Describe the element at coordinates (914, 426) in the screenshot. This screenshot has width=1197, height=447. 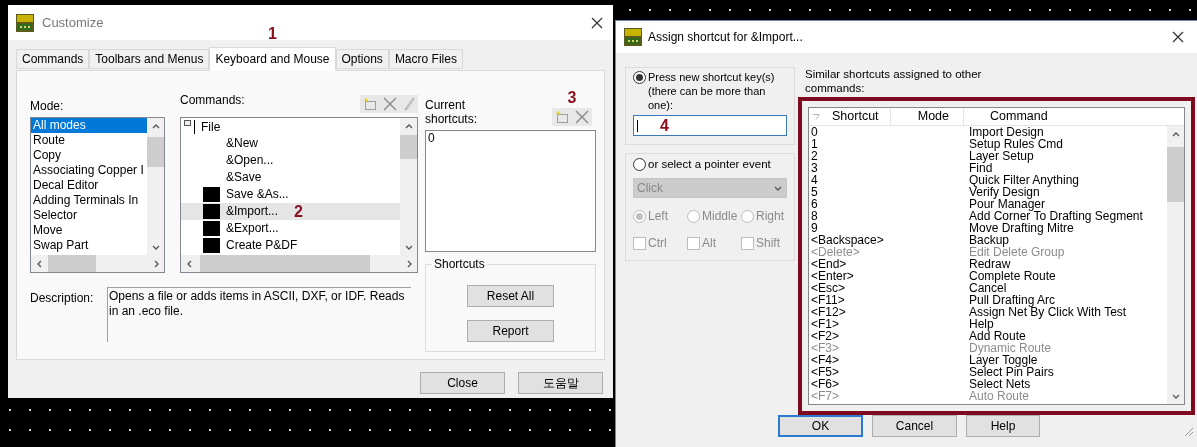
I see `dialog-button: Cancel` at that location.